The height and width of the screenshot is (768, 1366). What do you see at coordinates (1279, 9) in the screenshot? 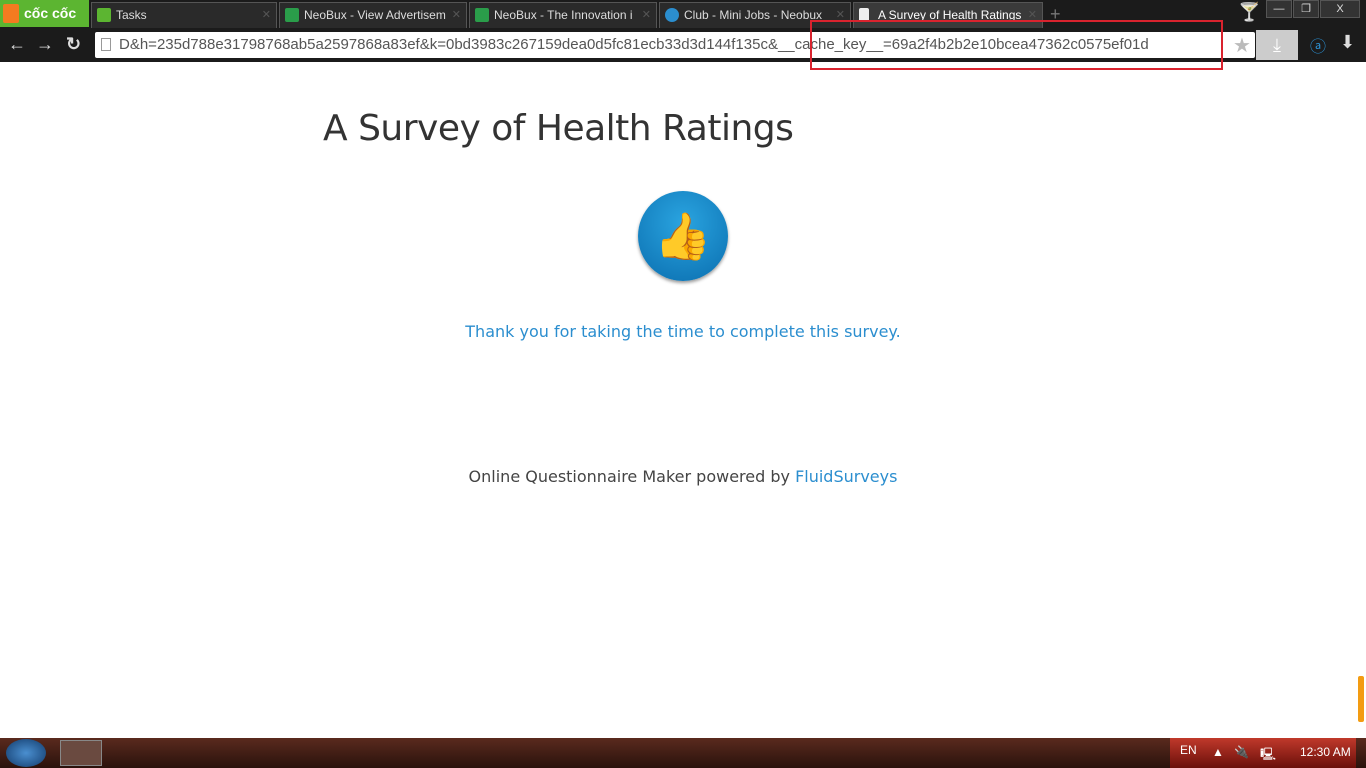
I see `minimize-button: —` at bounding box center [1279, 9].